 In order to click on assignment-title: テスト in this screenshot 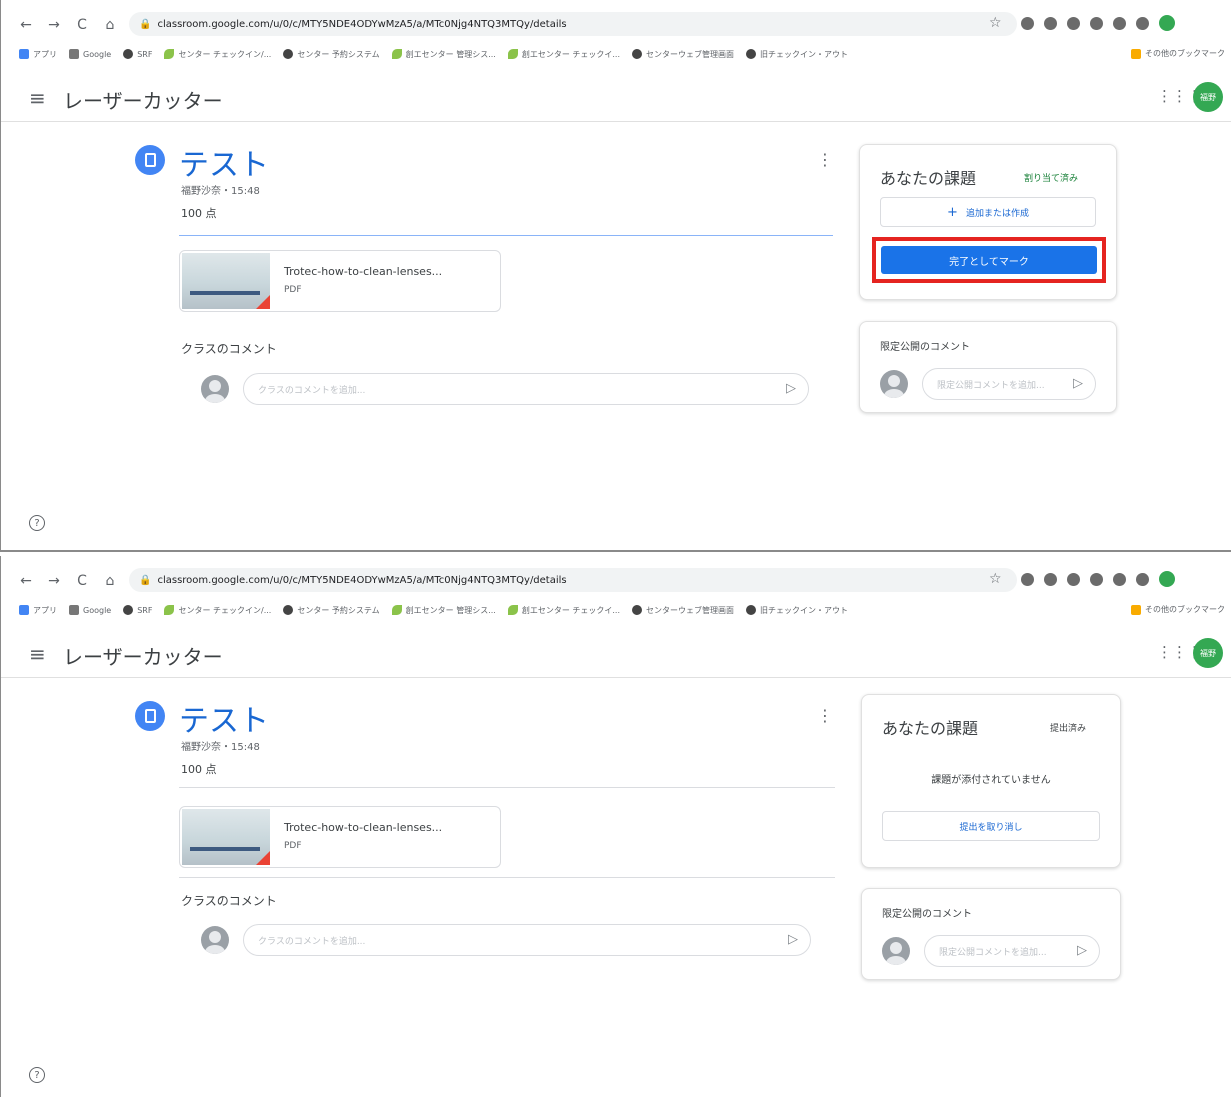, I will do `click(224, 165)`.